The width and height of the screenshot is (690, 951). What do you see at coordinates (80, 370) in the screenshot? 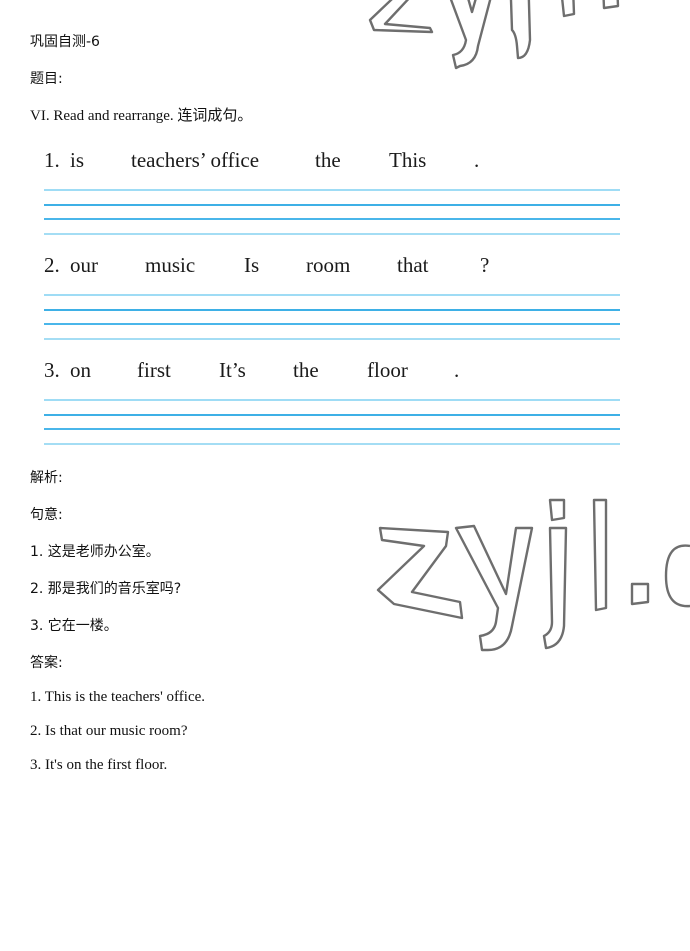
I see `word-chip: on` at bounding box center [80, 370].